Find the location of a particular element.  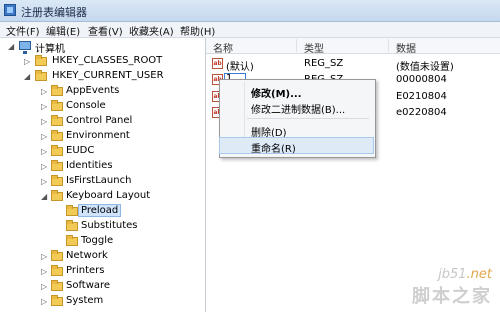

tree-label: Control Panel is located at coordinates (99, 120).